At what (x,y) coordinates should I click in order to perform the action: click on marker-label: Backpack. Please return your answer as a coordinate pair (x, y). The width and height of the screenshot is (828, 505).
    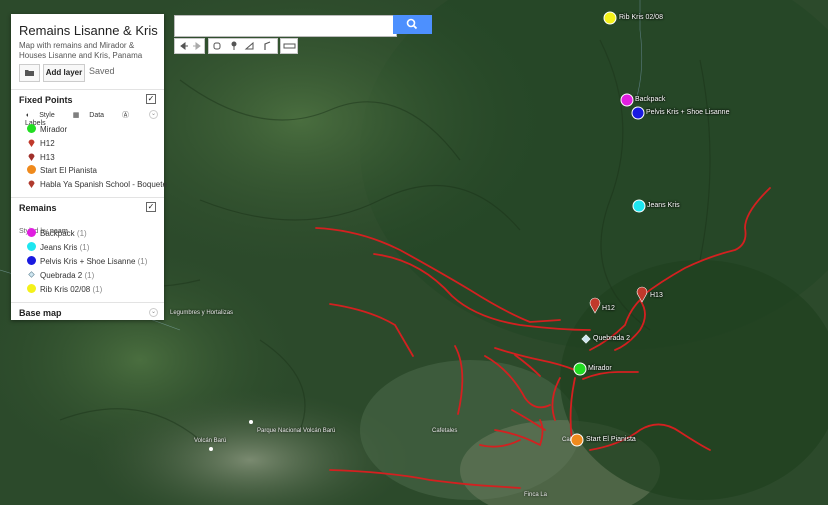
    Looking at the image, I should click on (650, 99).